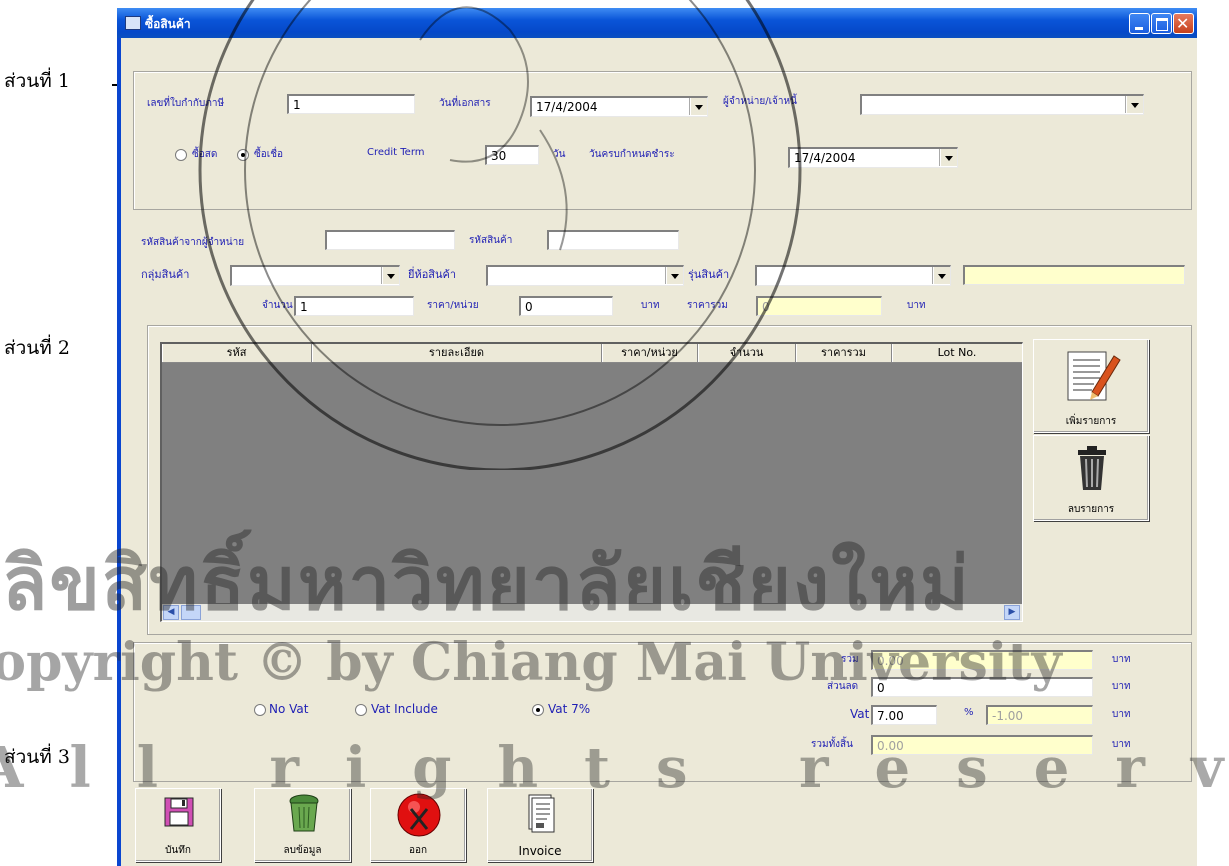  Describe the element at coordinates (289, 709) in the screenshot. I see `no-vat-label: No Vat` at that location.